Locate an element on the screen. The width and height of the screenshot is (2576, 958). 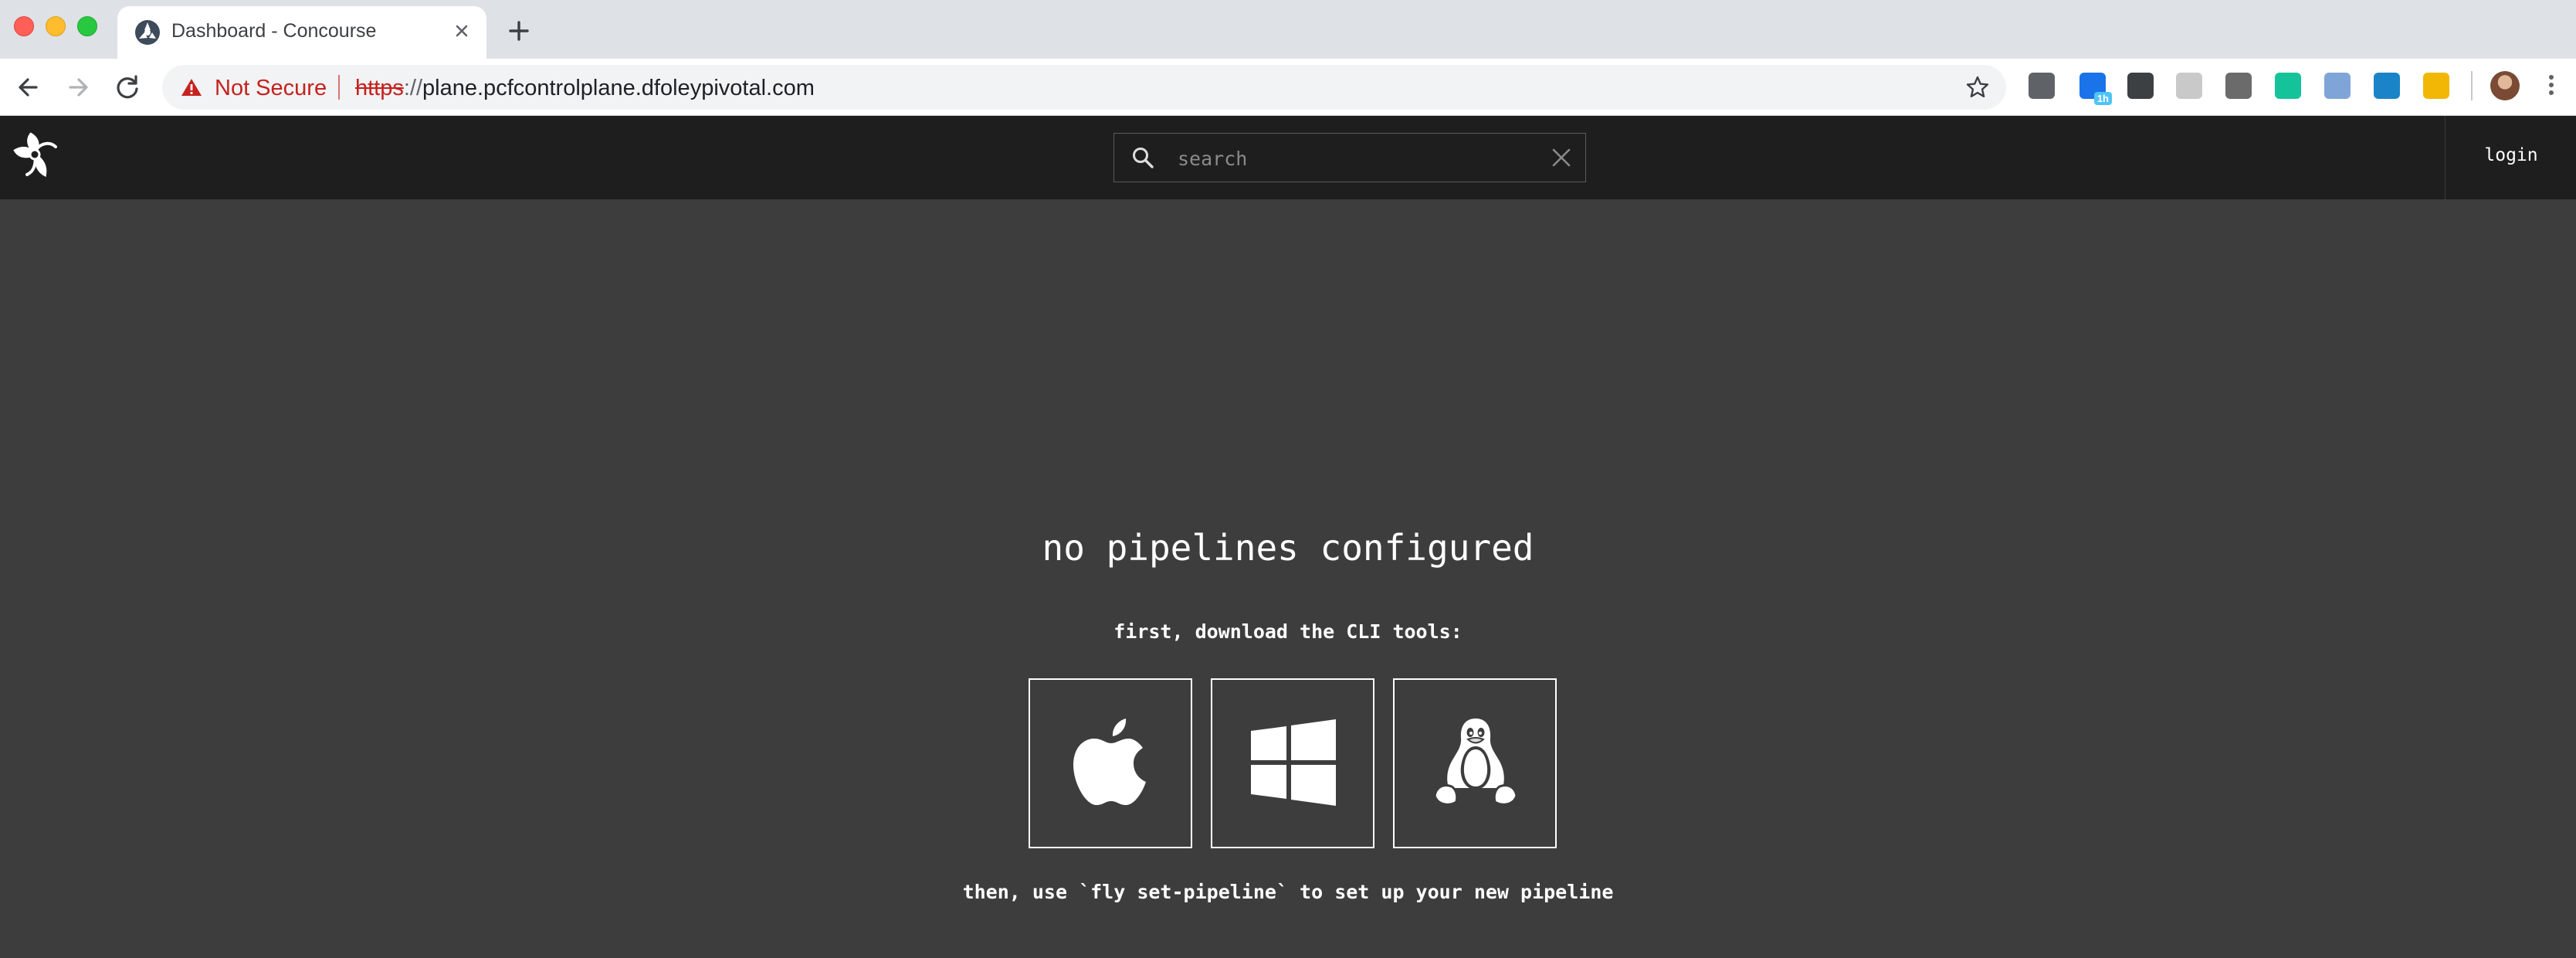
back-arrow-icon is located at coordinates (28, 88).